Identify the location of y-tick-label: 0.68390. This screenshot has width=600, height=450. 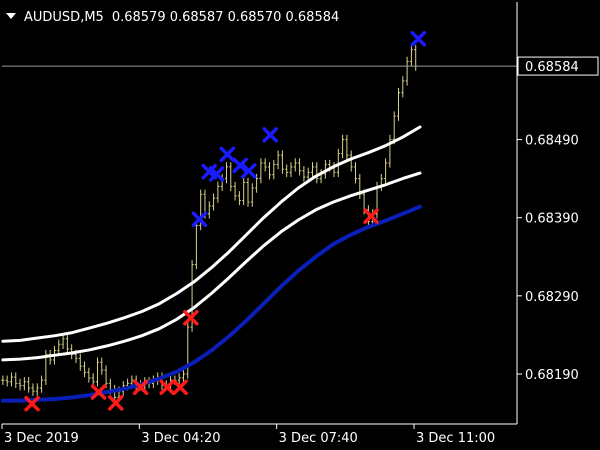
(552, 219).